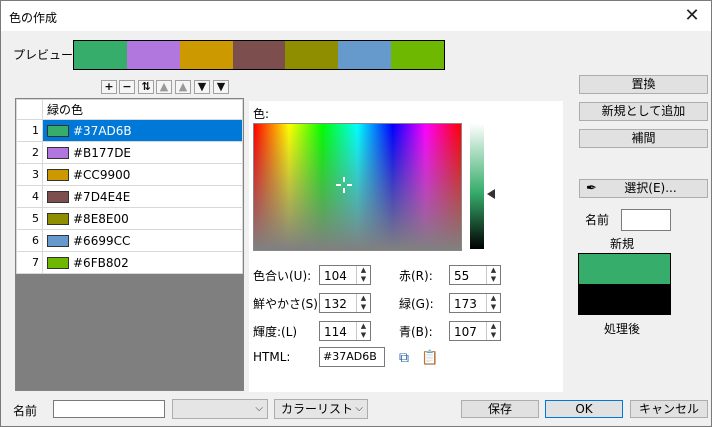  Describe the element at coordinates (357, 187) in the screenshot. I see `color-spectrum` at that location.